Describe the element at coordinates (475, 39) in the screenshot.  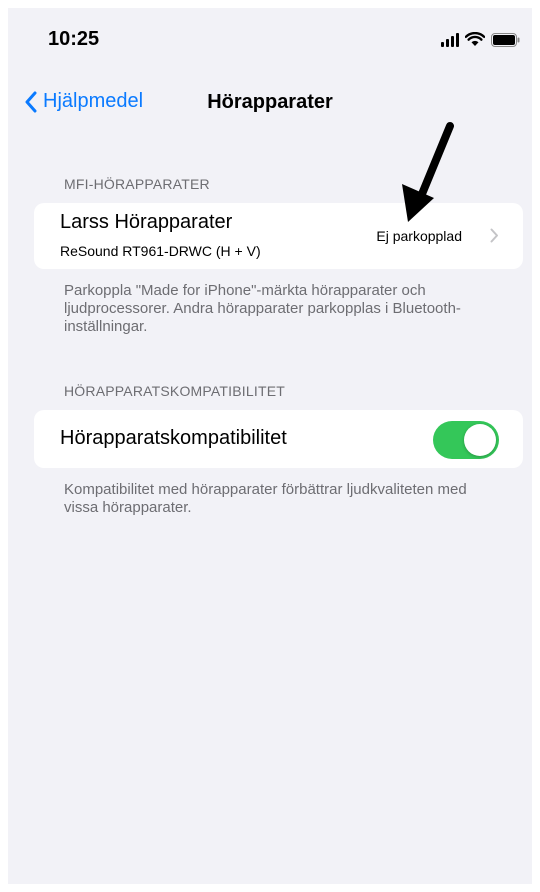
I see `wifi-icon` at that location.